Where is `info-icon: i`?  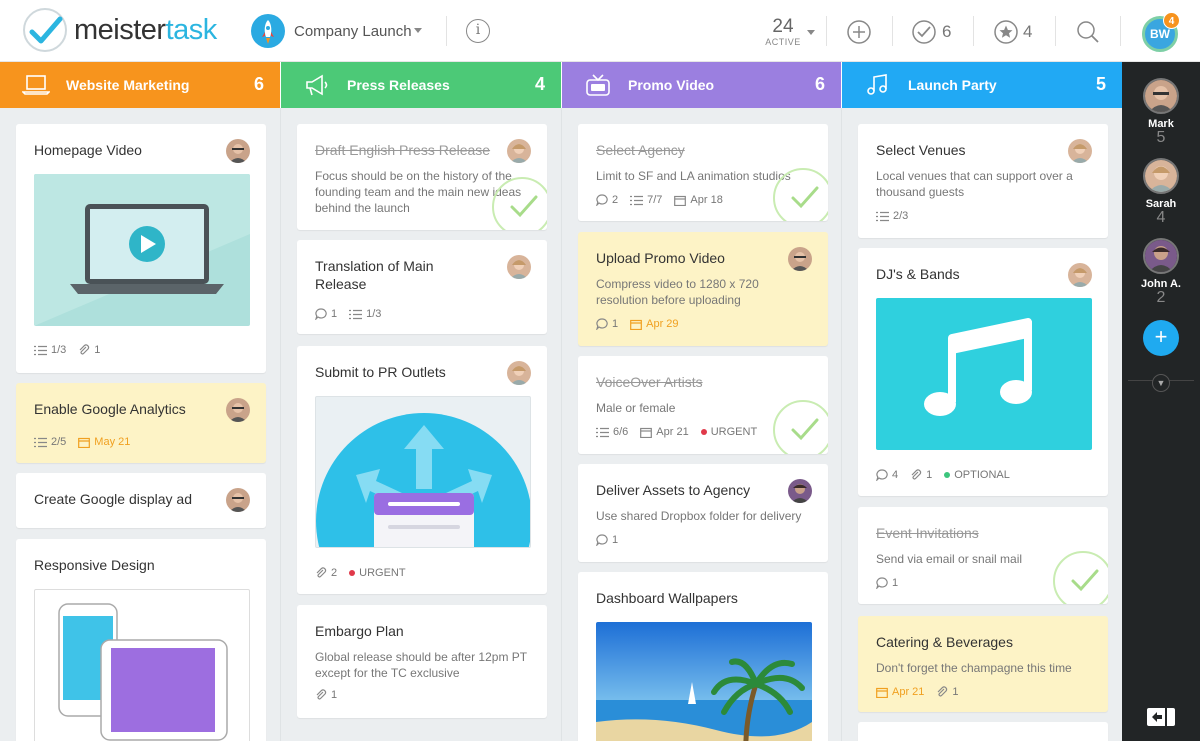 info-icon: i is located at coordinates (478, 31).